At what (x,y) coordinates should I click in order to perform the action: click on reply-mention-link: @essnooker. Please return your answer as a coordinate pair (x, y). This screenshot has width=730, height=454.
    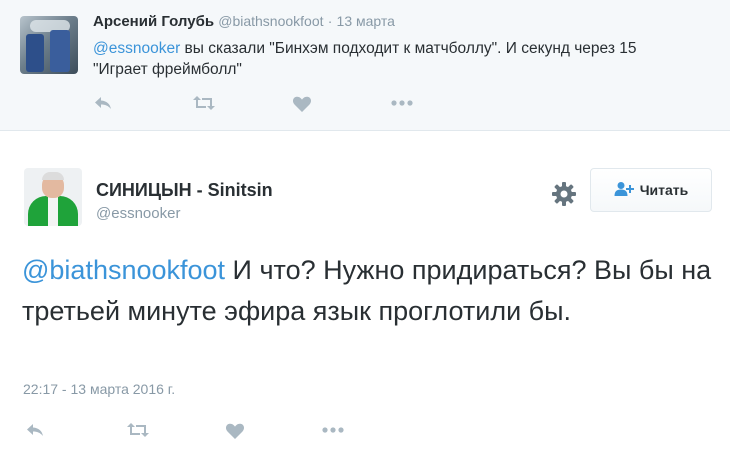
    Looking at the image, I should click on (136, 48).